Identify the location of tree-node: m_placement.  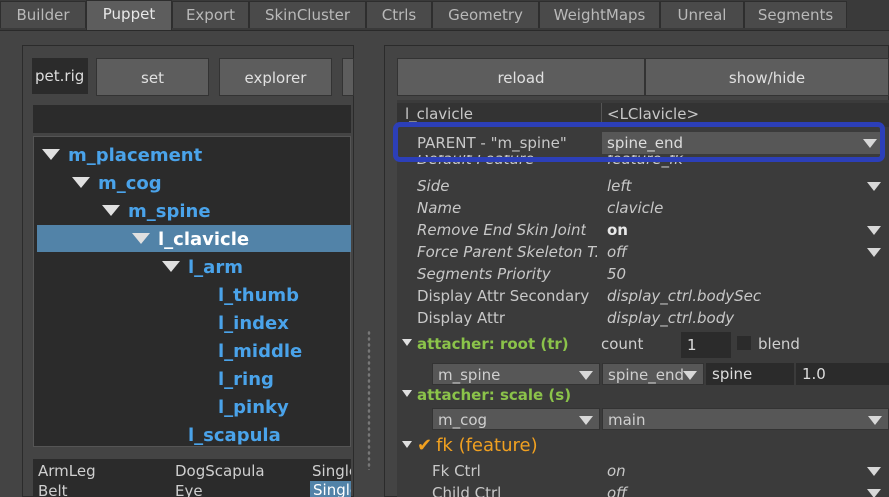
(122, 156).